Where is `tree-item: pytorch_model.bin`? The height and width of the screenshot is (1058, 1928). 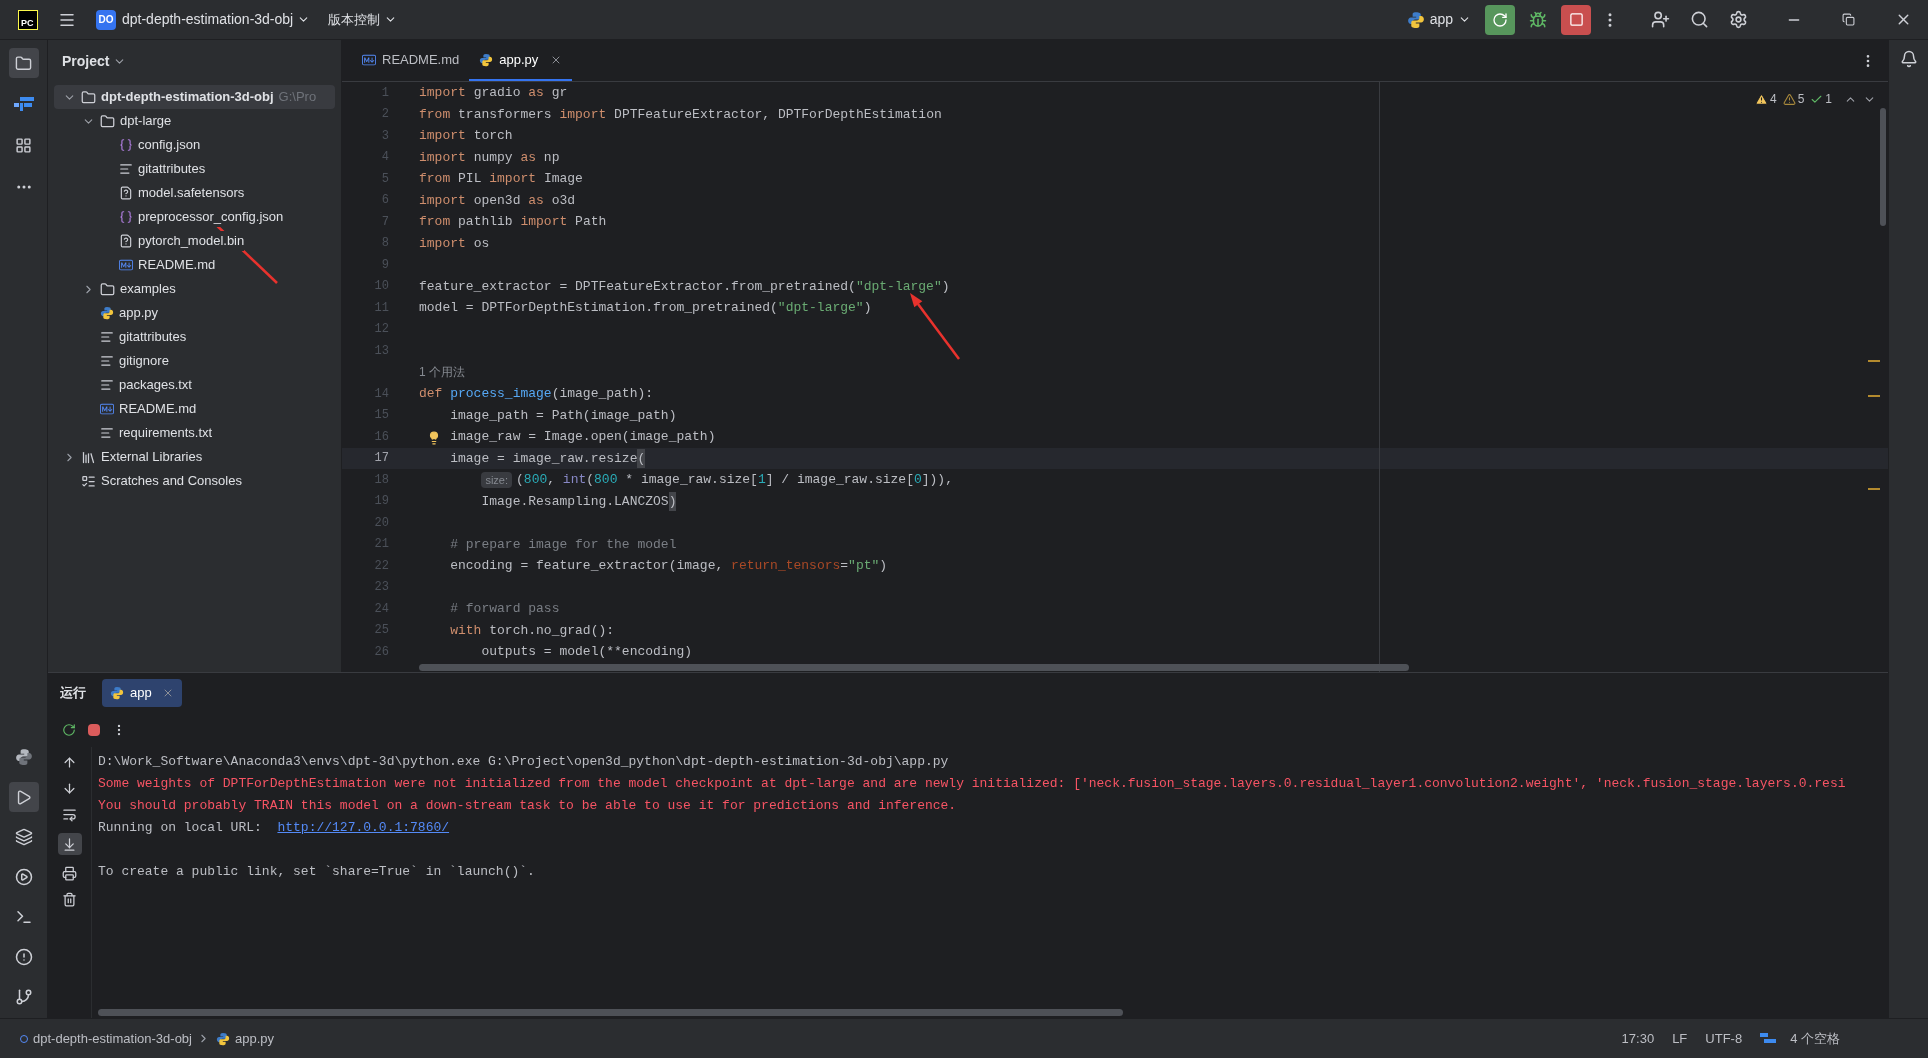
tree-item: pytorch_model.bin is located at coordinates (194, 241).